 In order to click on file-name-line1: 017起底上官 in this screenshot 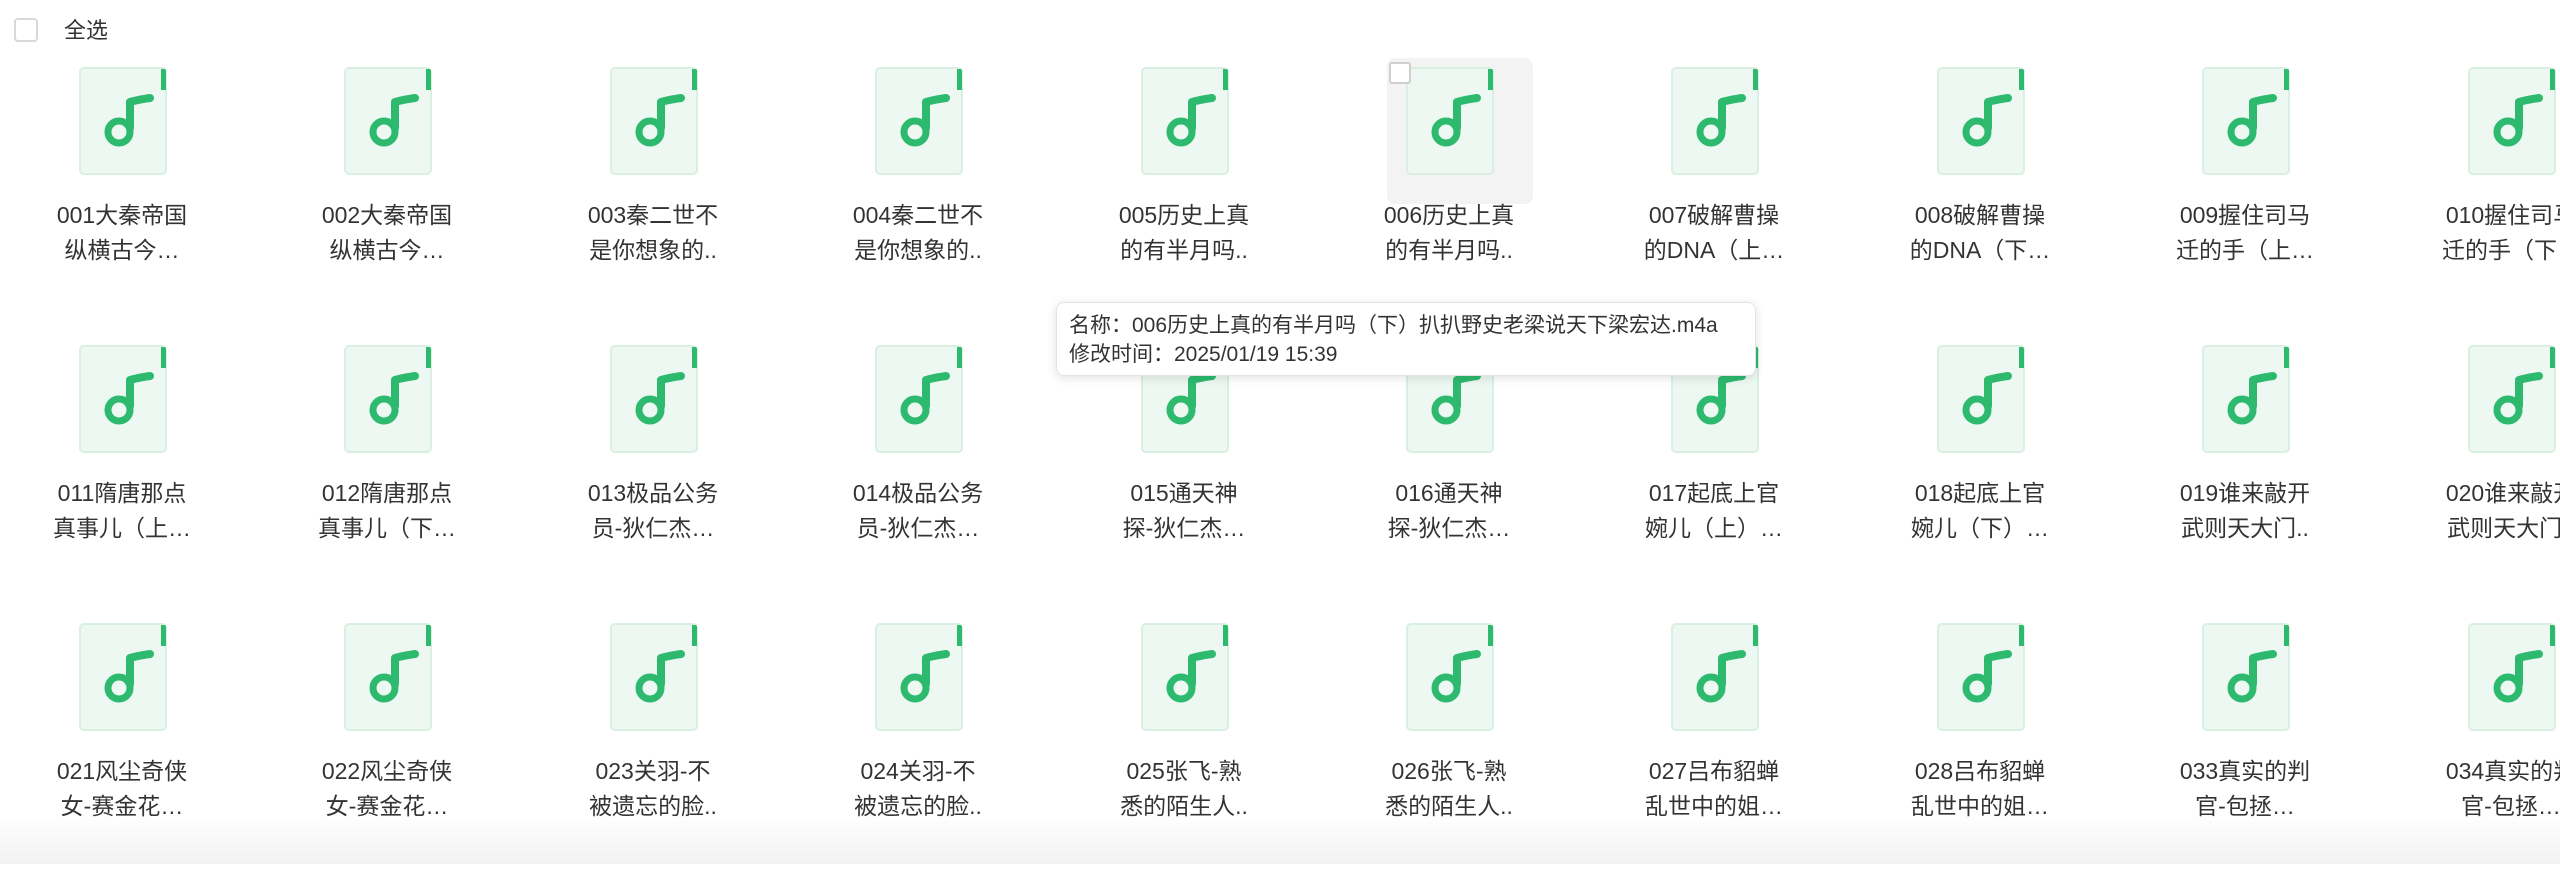, I will do `click(1714, 493)`.